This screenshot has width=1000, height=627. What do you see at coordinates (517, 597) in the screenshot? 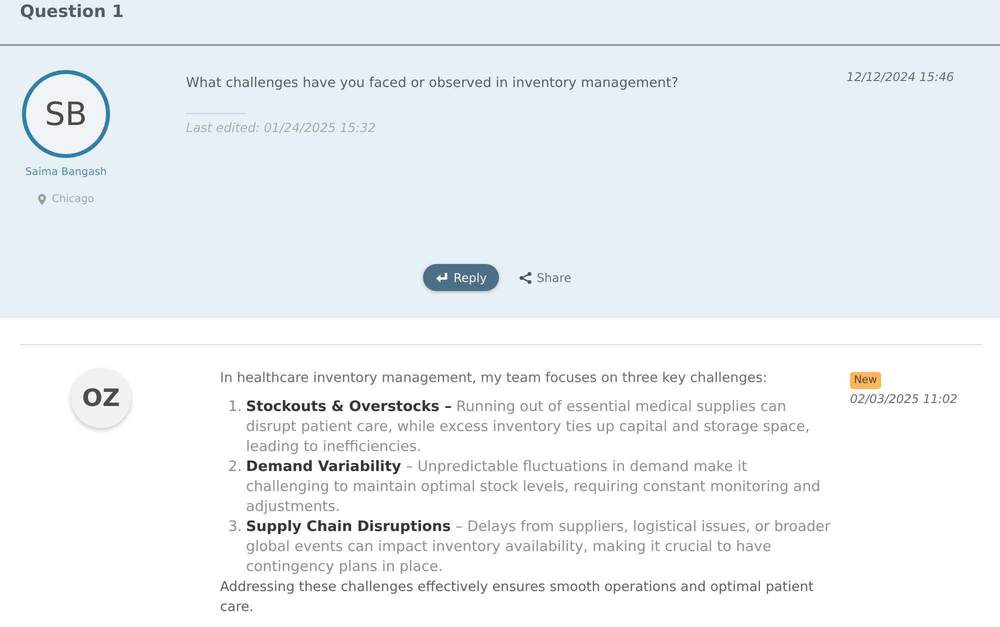
I see `answer-closing-text: Addressing these challenges effectively ensures smooth operations and optimal patient care.` at bounding box center [517, 597].